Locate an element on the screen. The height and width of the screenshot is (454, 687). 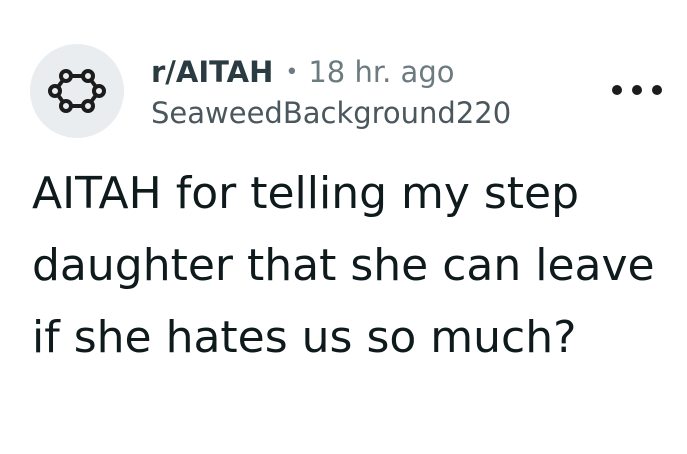
more-options-button is located at coordinates (637, 90).